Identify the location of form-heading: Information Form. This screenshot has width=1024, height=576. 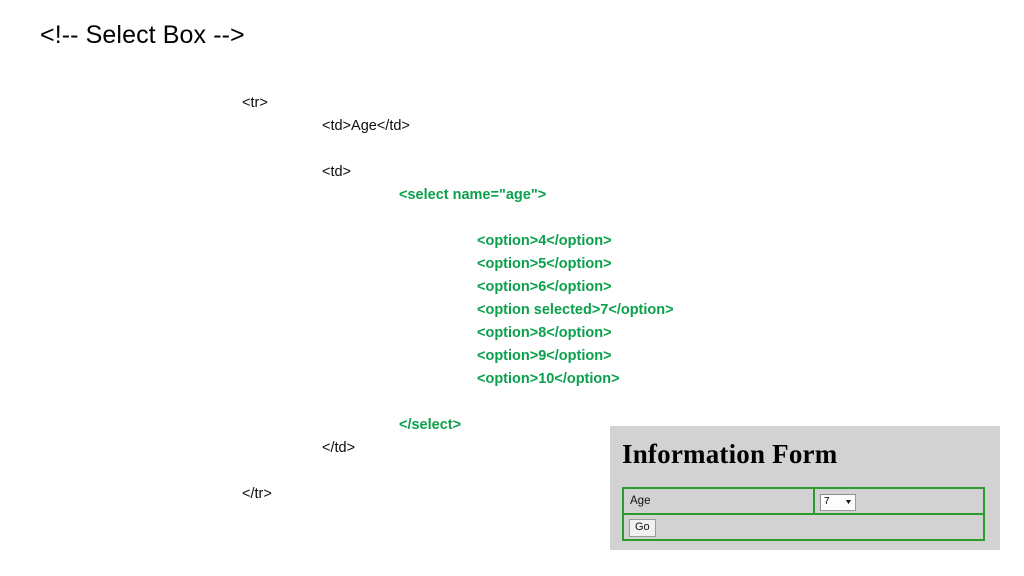
(730, 454).